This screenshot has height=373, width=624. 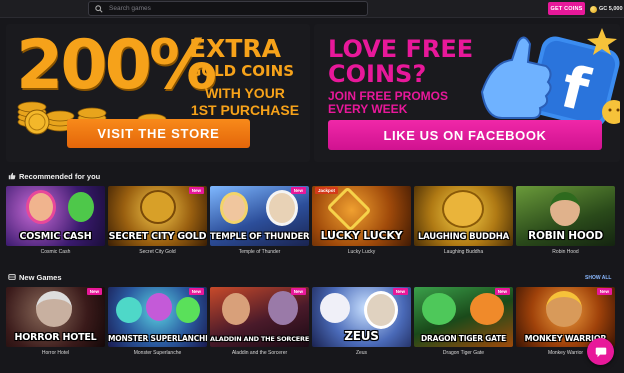 What do you see at coordinates (157, 353) in the screenshot?
I see `game-caption: Monster Superlanche` at bounding box center [157, 353].